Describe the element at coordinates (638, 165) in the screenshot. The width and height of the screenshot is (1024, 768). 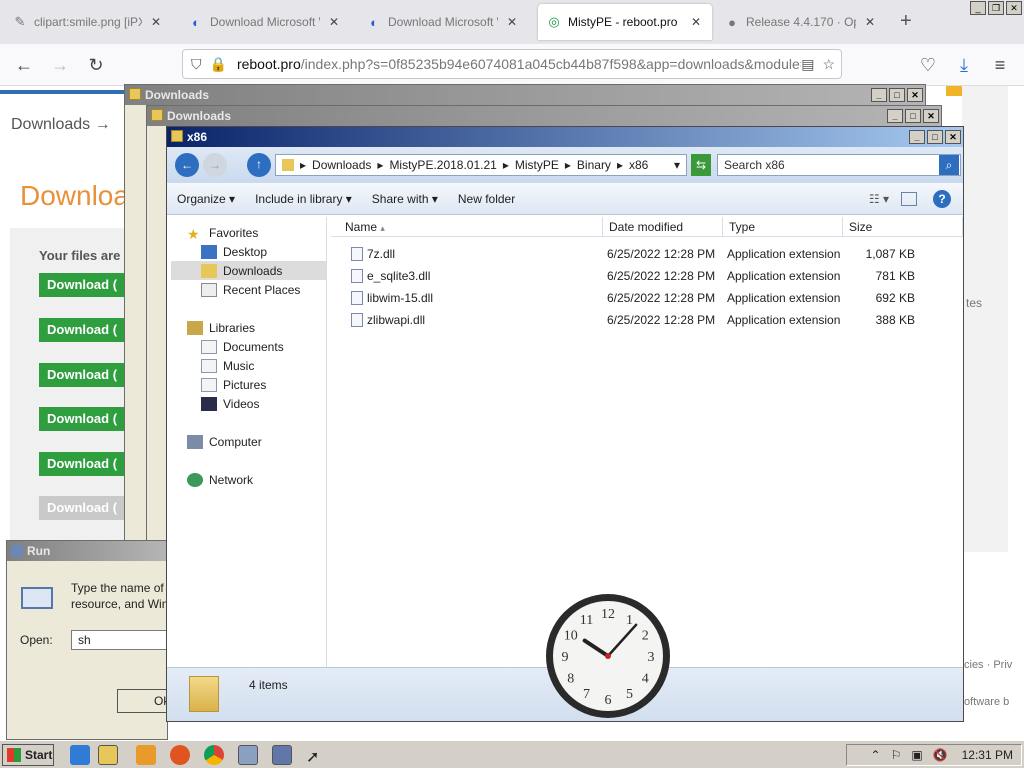
I see `crumb-x86: x86` at that location.